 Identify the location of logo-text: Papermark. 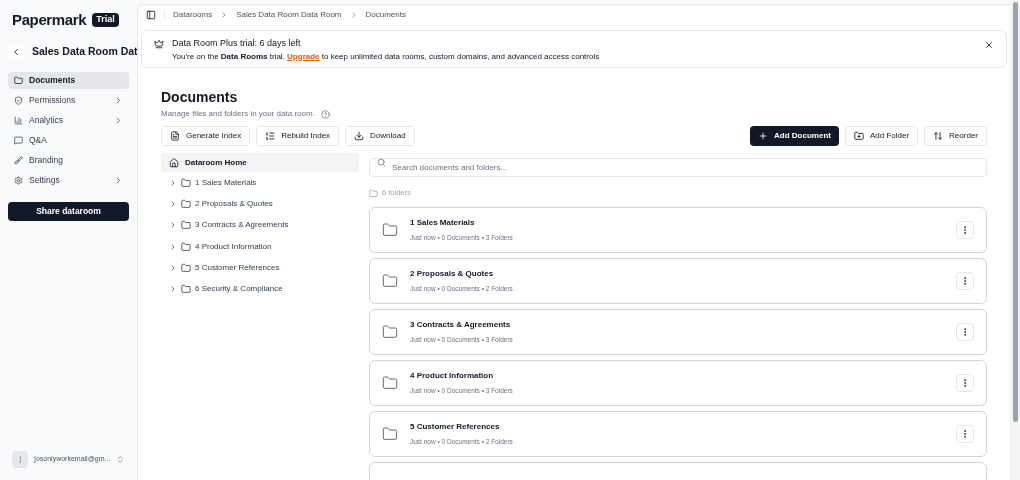
(49, 19).